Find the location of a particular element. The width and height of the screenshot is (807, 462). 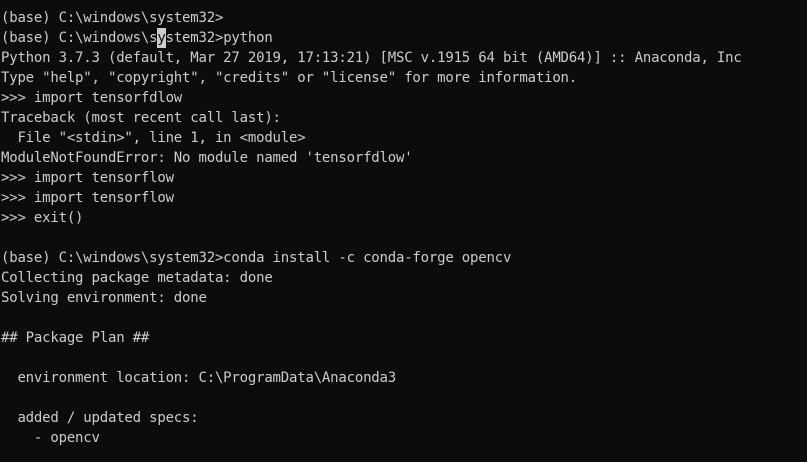

console-line-cursor: (base) C:\windows\system32>python is located at coordinates (403, 38).